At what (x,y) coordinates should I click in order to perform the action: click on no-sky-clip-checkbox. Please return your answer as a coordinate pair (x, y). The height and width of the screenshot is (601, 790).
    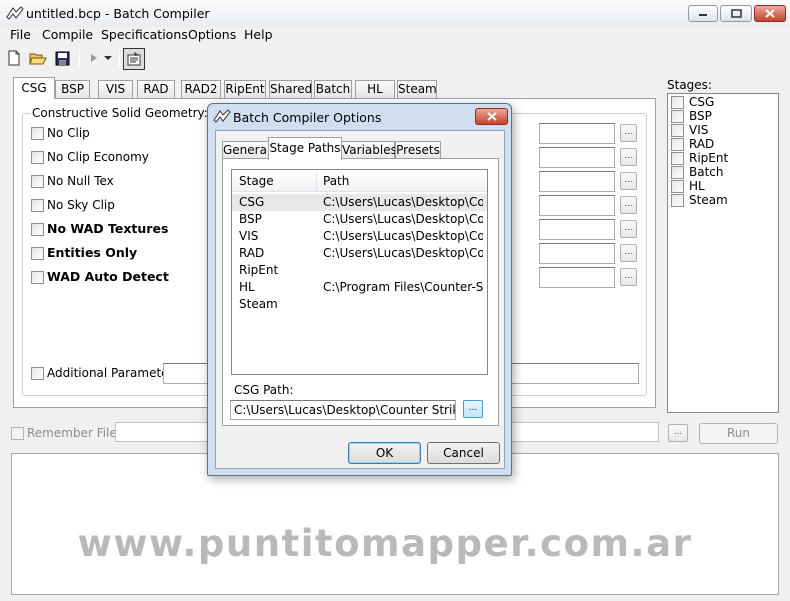
    Looking at the image, I should click on (37, 205).